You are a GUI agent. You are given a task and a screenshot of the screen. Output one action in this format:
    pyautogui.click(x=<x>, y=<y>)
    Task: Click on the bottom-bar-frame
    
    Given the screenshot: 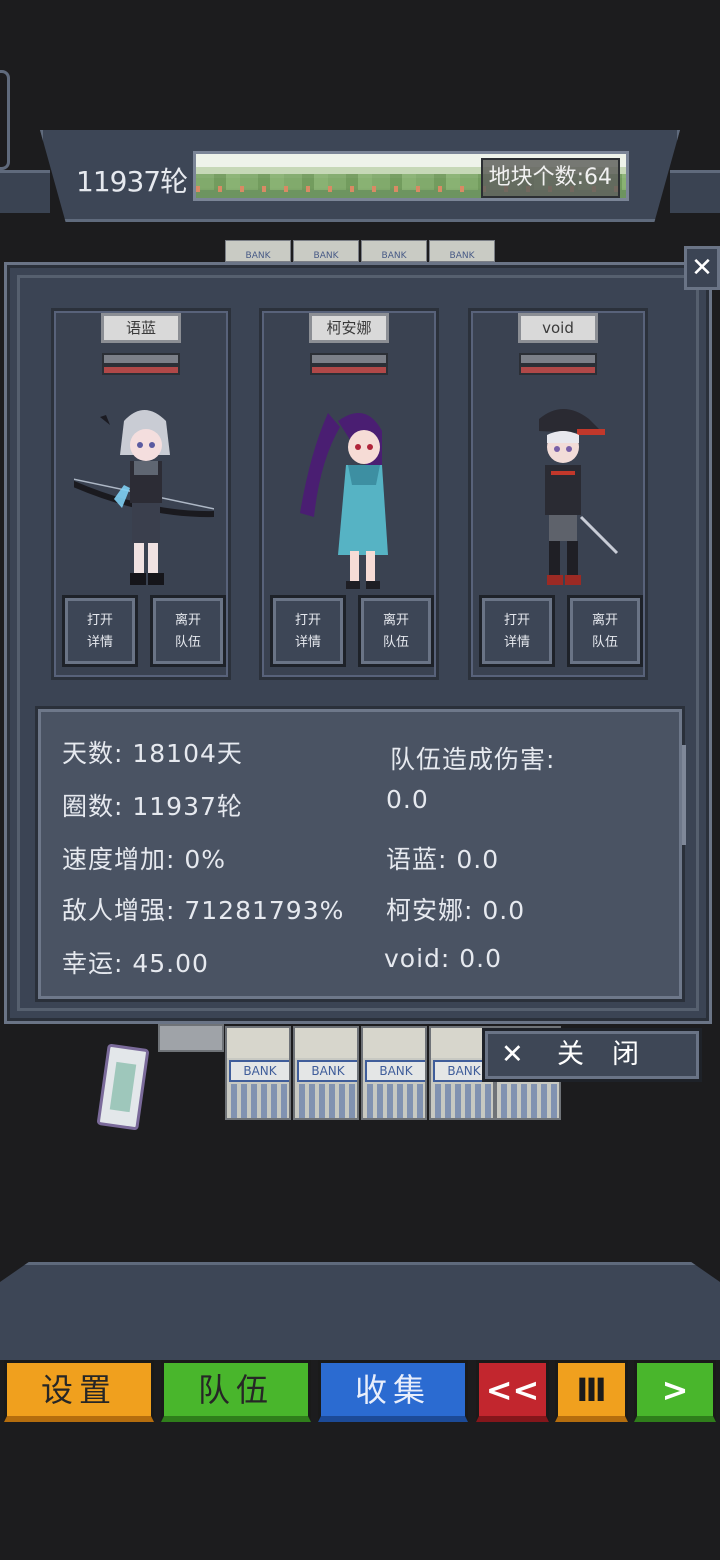 What is the action you would take?
    pyautogui.click(x=360, y=1311)
    